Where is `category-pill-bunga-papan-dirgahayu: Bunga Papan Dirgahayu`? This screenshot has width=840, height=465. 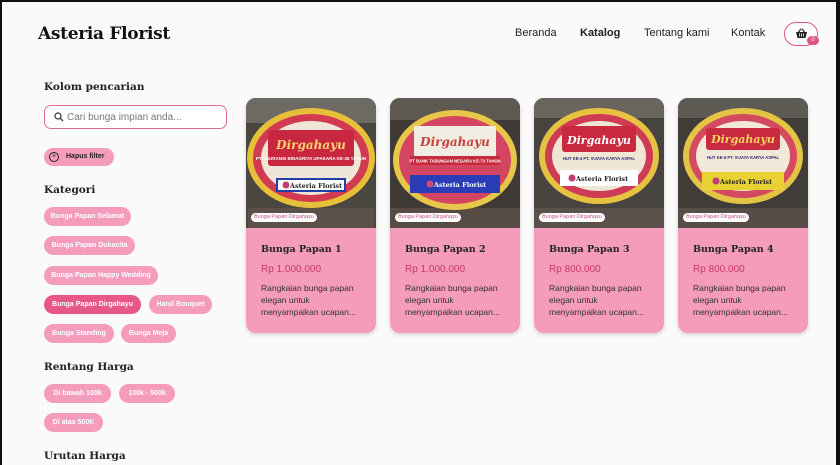
category-pill-bunga-papan-dirgahayu: Bunga Papan Dirgahayu is located at coordinates (92, 304).